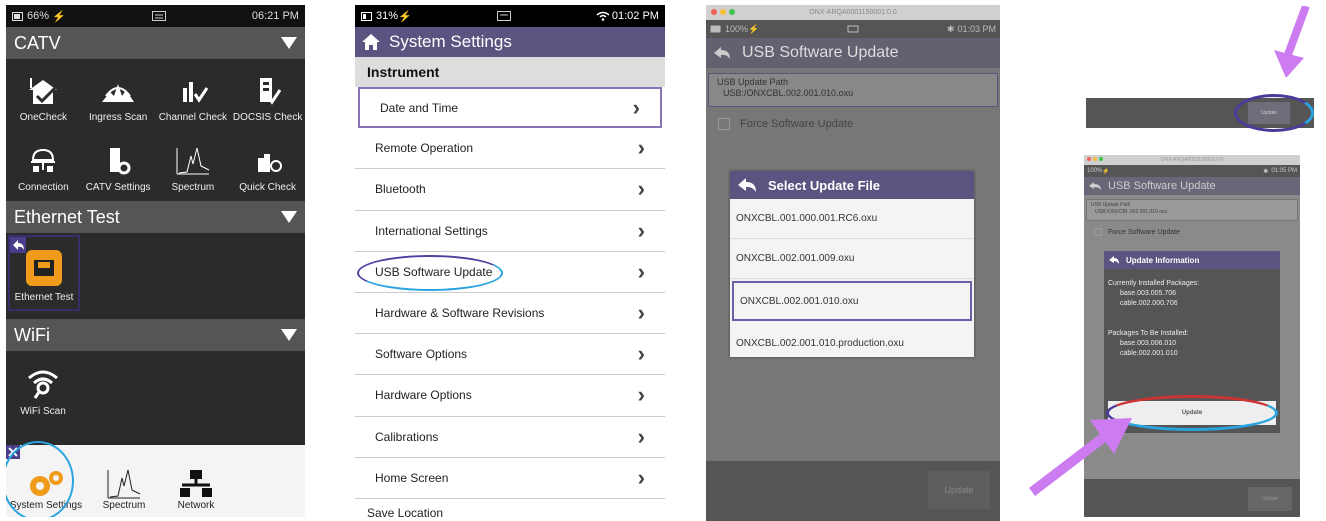  I want to click on file-item-selected: ONXCBL.002.001.010.oxu, so click(852, 301).